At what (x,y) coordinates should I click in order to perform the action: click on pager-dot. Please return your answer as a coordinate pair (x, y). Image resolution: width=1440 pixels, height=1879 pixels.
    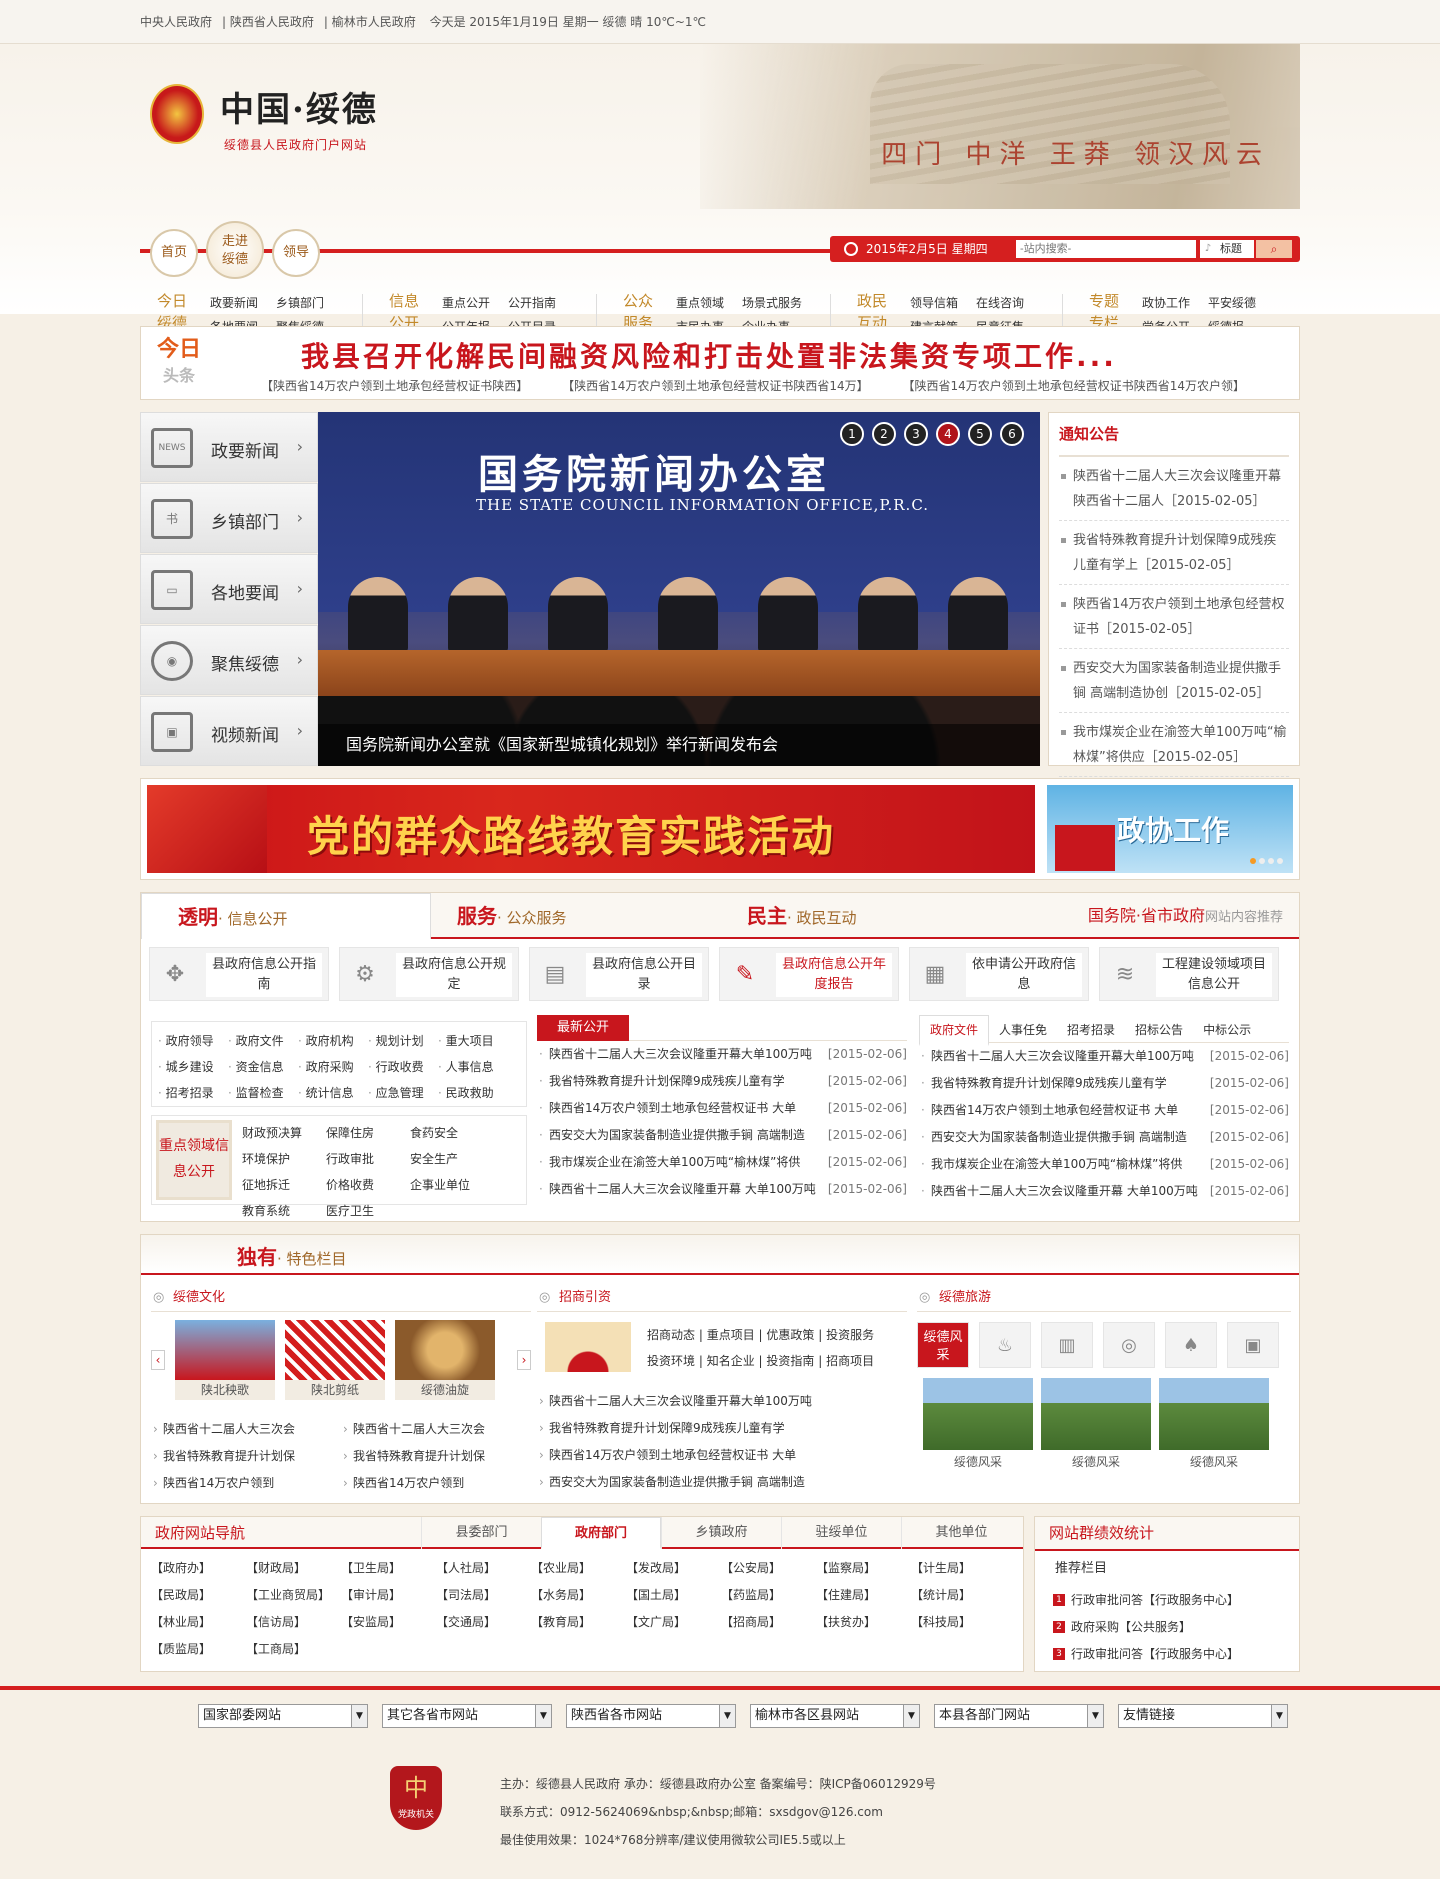
    Looking at the image, I should click on (1271, 861).